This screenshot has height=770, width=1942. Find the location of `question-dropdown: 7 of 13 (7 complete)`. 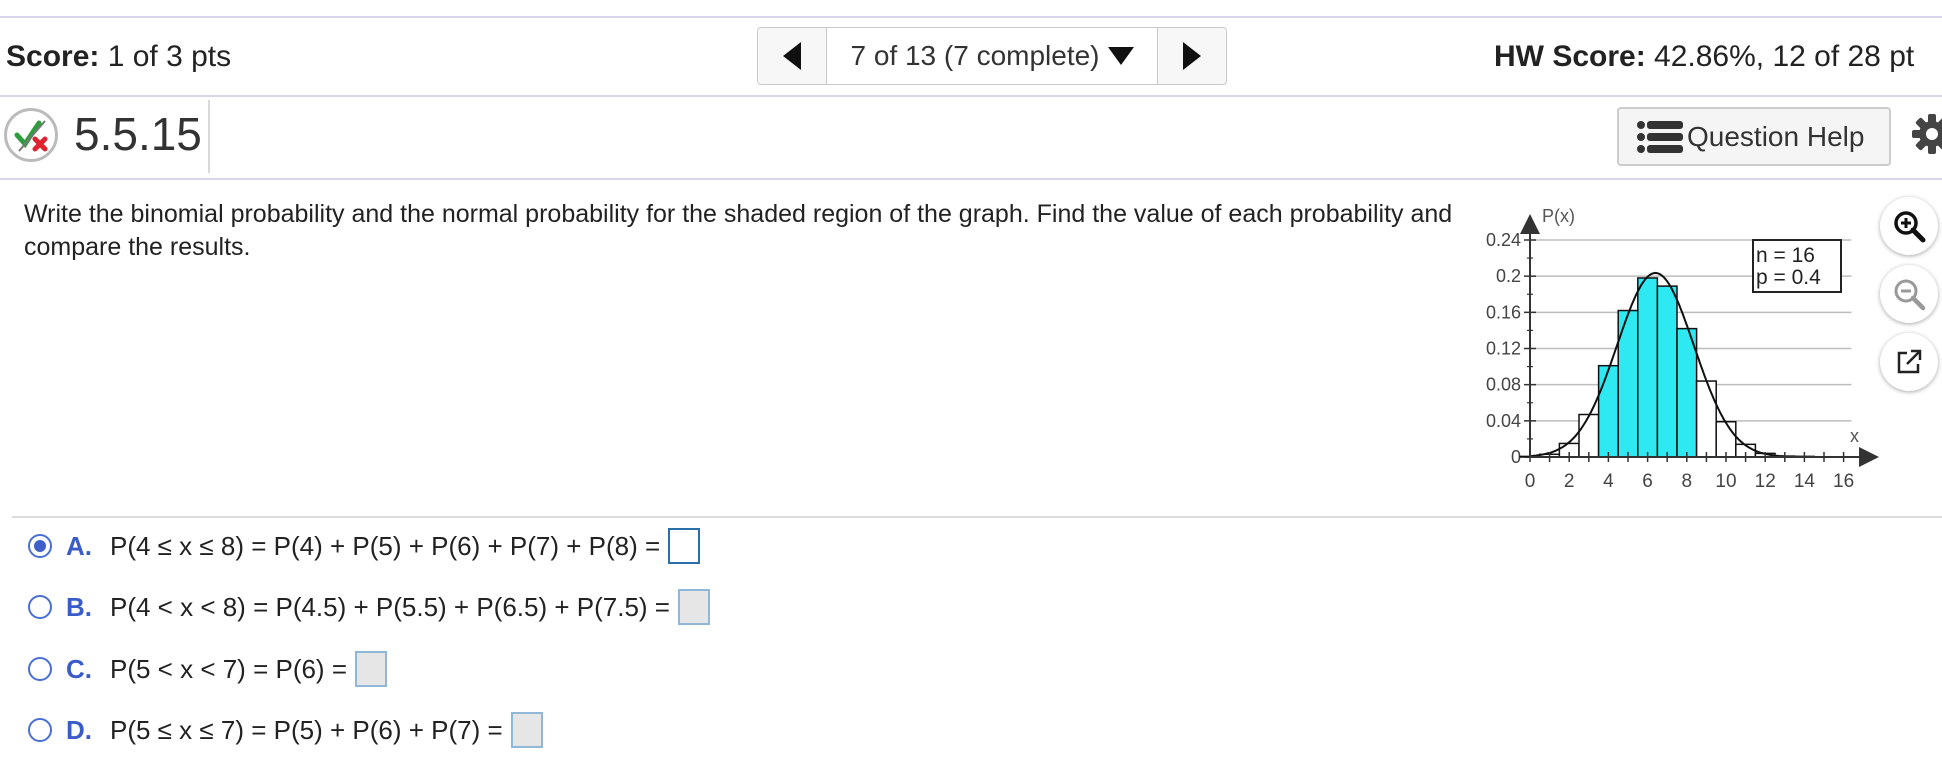

question-dropdown: 7 of 13 (7 complete) is located at coordinates (992, 56).